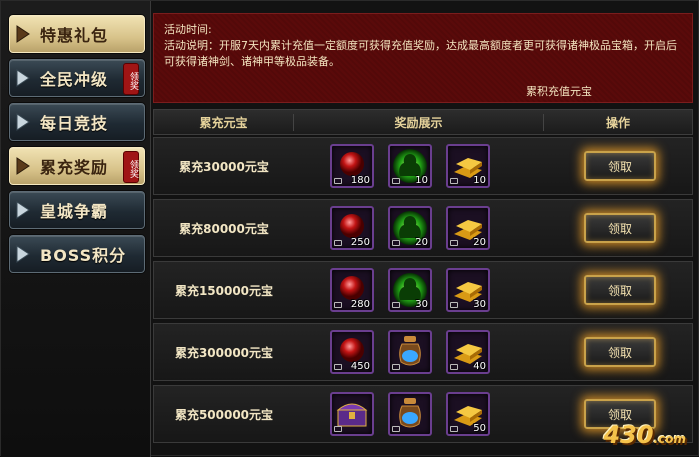 The height and width of the screenshot is (457, 699). Describe the element at coordinates (74, 79) in the screenshot. I see `sidebar-item-label: 全民冲级` at that location.